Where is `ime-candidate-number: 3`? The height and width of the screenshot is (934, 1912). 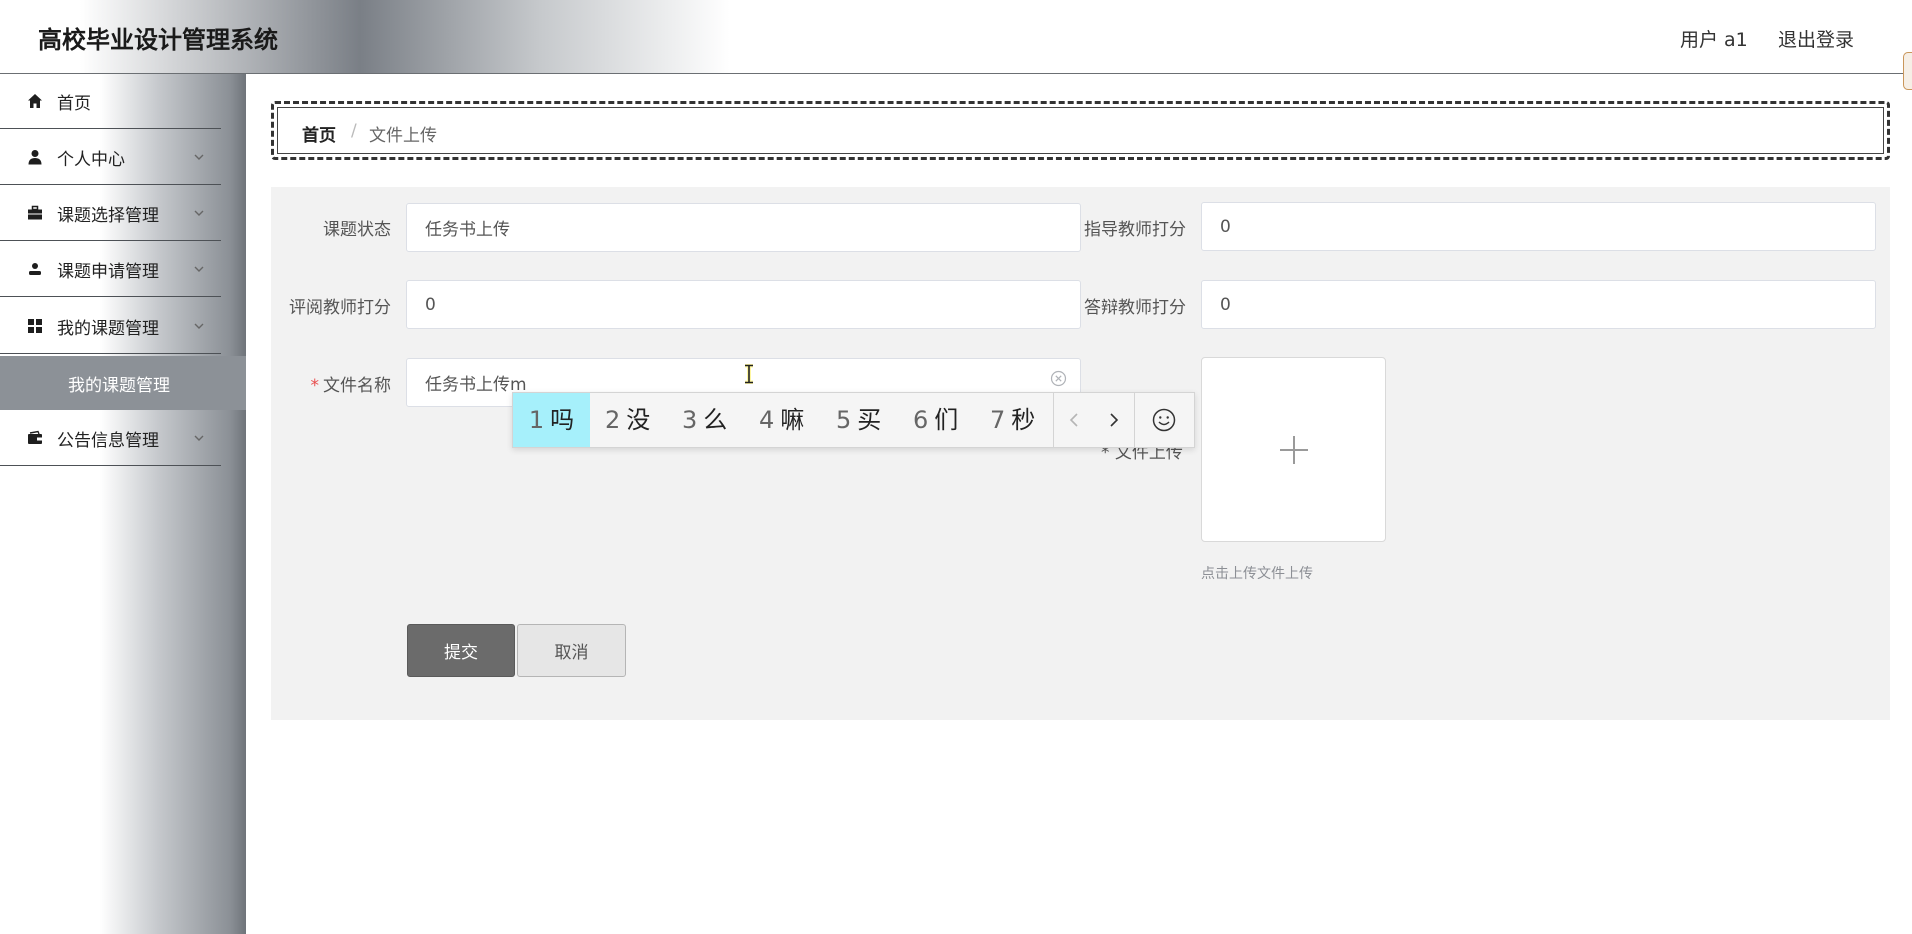
ime-candidate-number: 3 is located at coordinates (690, 420).